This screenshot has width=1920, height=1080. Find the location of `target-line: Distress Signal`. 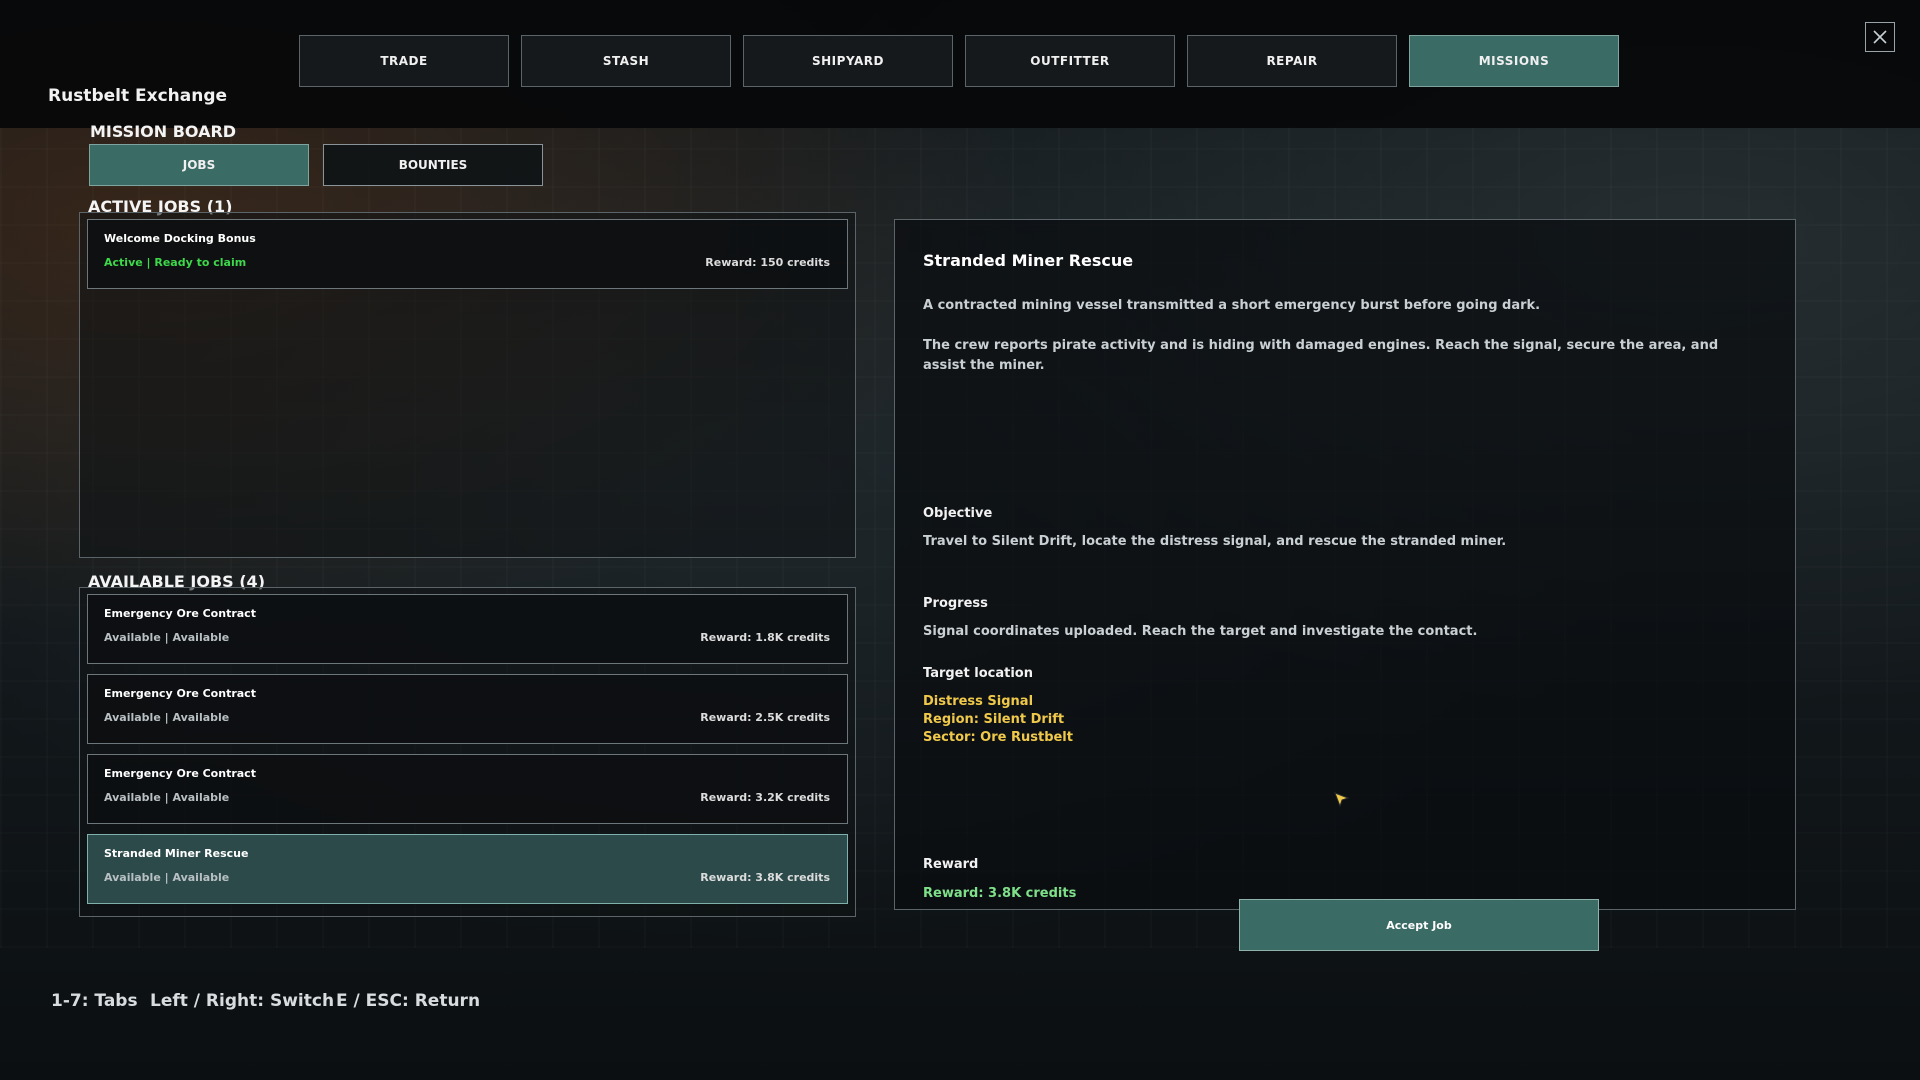

target-line: Distress Signal is located at coordinates (978, 701).